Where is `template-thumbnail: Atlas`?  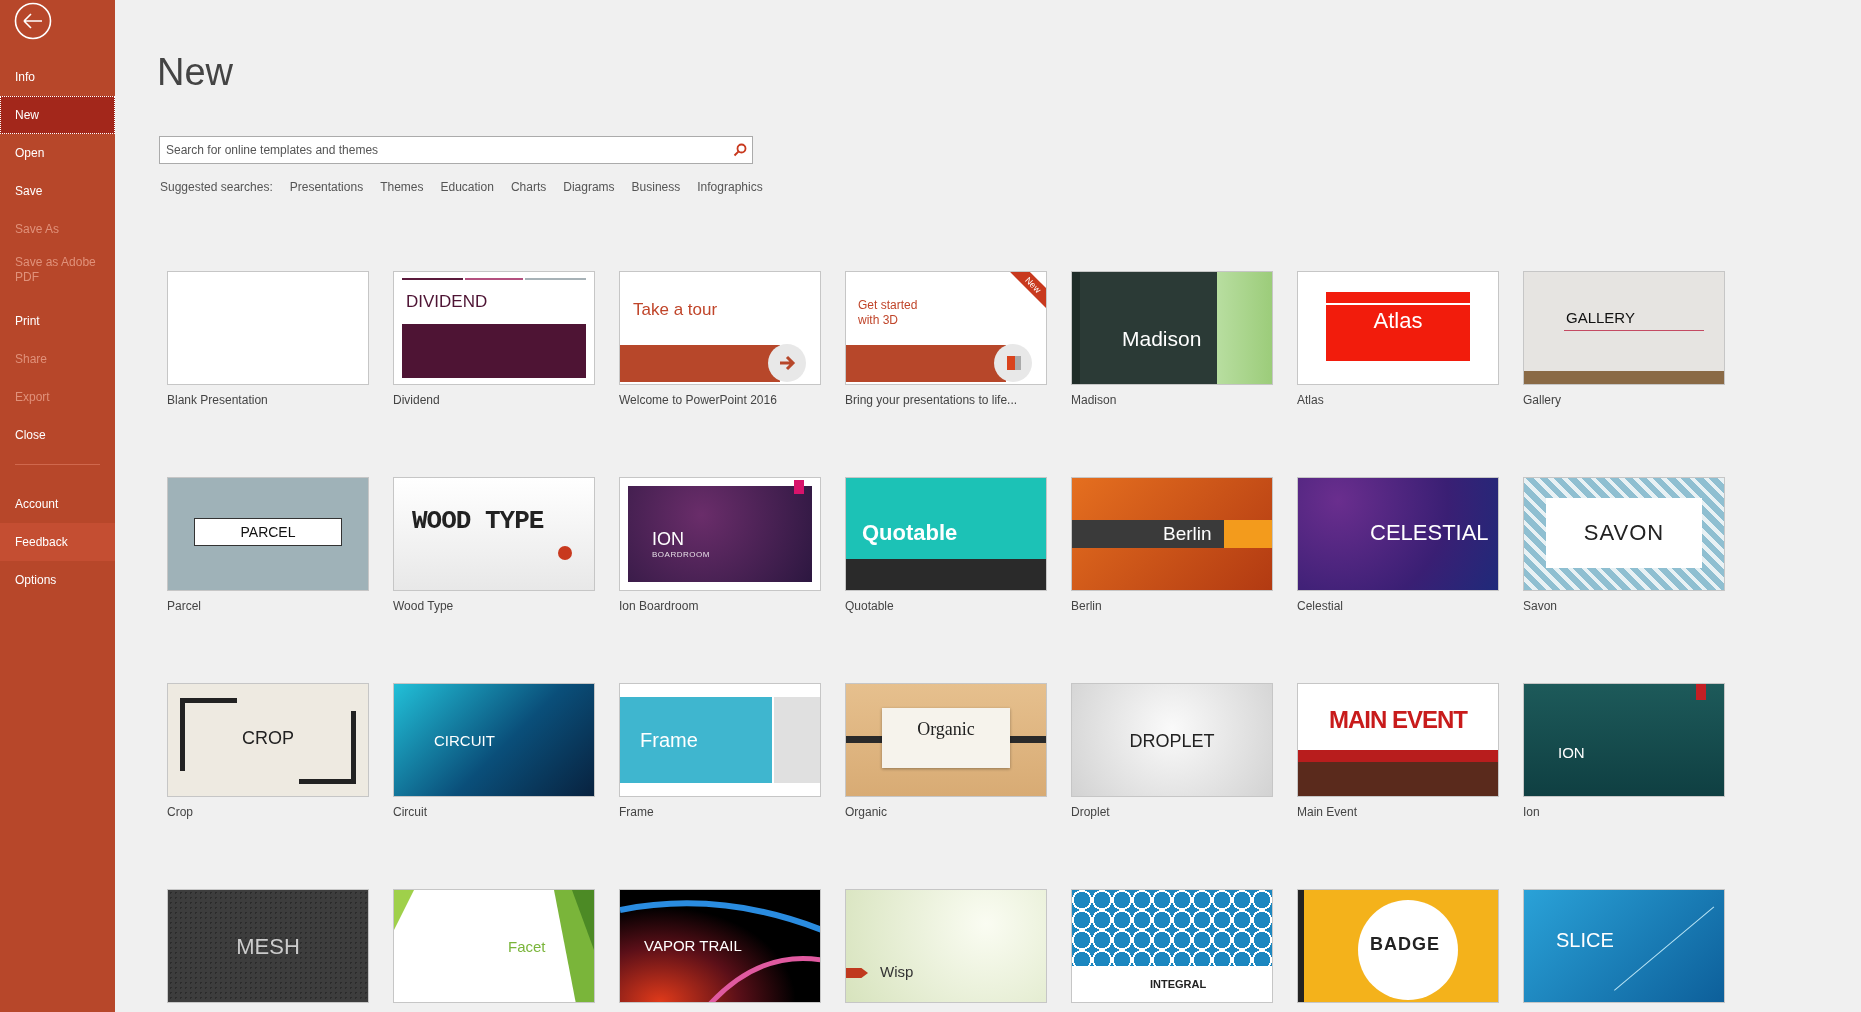
template-thumbnail: Atlas is located at coordinates (1398, 328).